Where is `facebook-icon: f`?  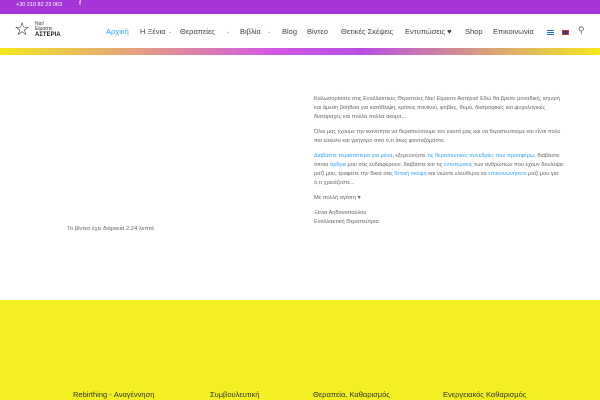
facebook-icon: f is located at coordinates (80, 4).